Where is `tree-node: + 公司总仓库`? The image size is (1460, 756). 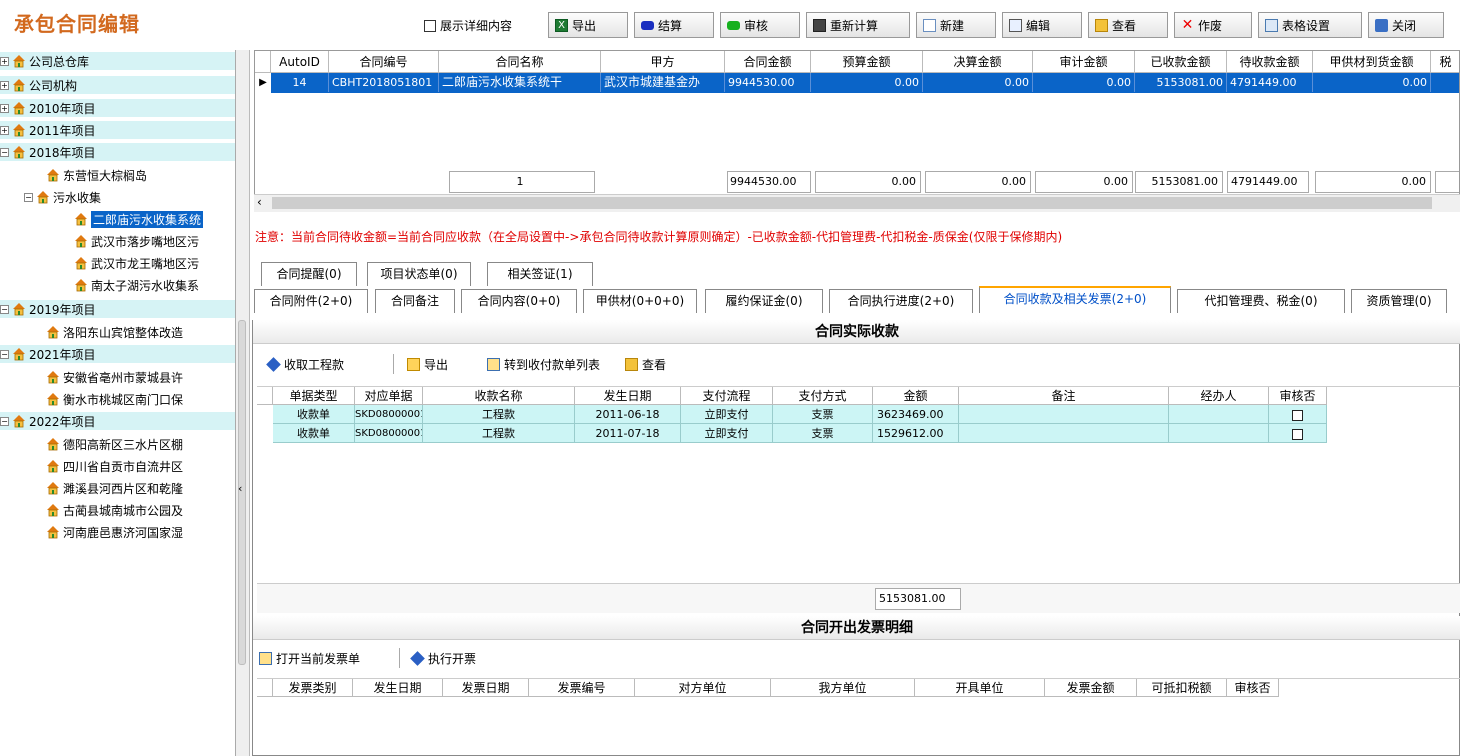 tree-node: + 公司总仓库 is located at coordinates (117, 61).